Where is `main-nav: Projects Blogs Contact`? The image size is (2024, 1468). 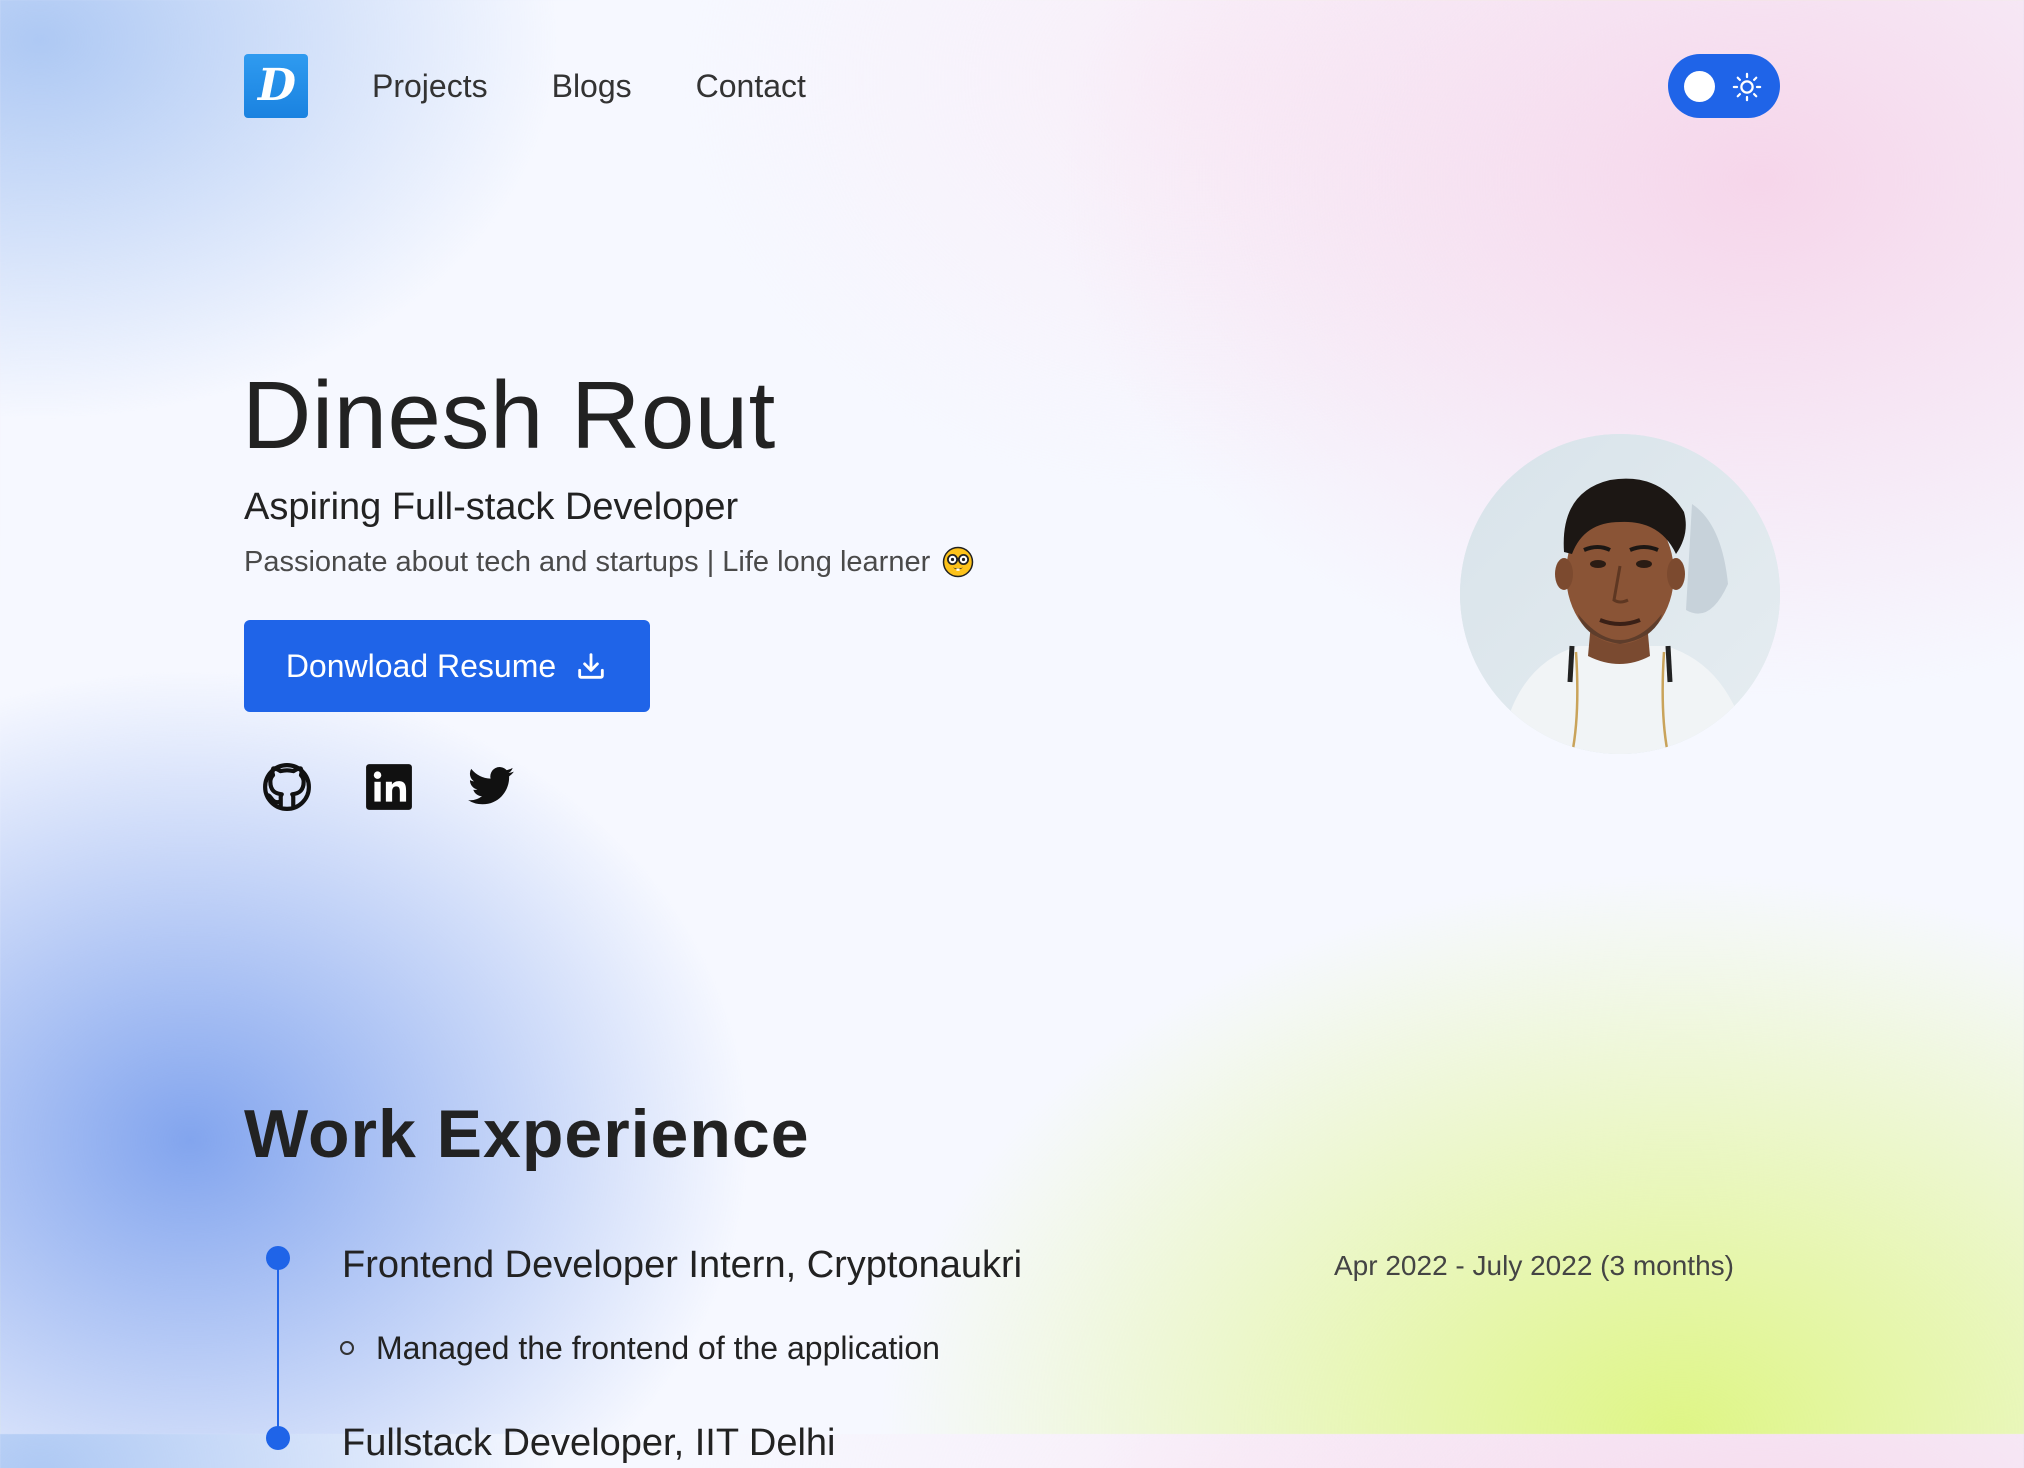 main-nav: Projects Blogs Contact is located at coordinates (589, 86).